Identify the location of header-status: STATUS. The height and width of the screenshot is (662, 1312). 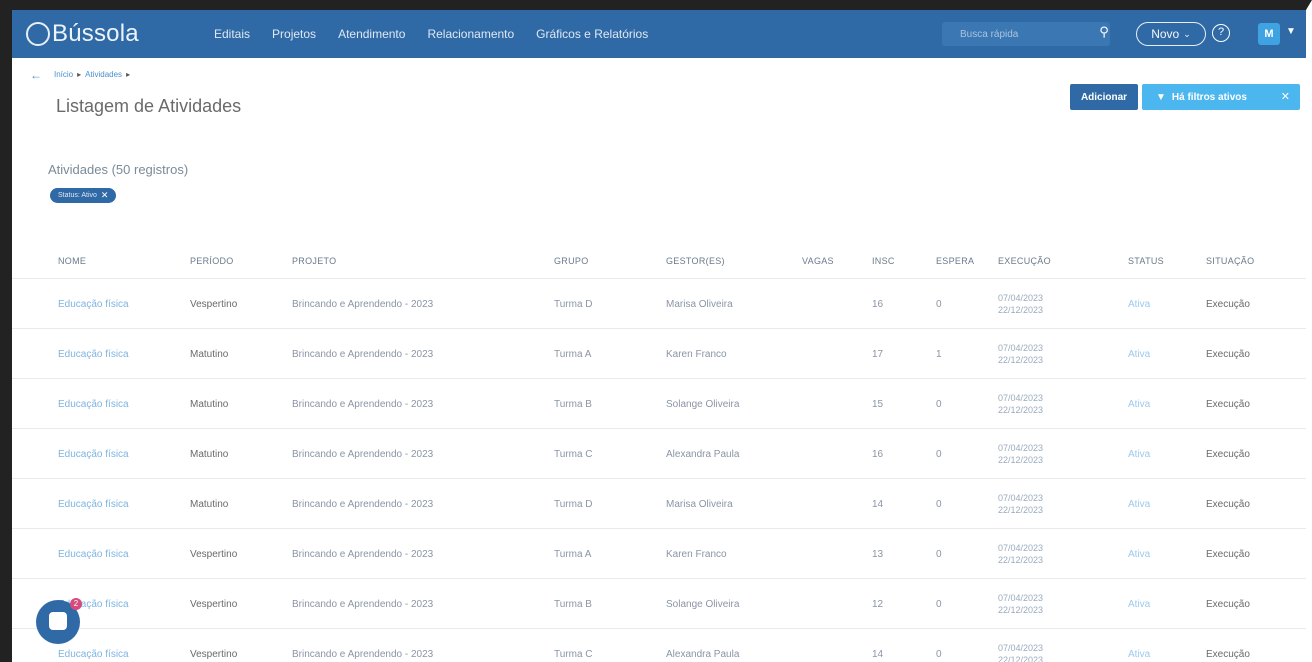
(1146, 261).